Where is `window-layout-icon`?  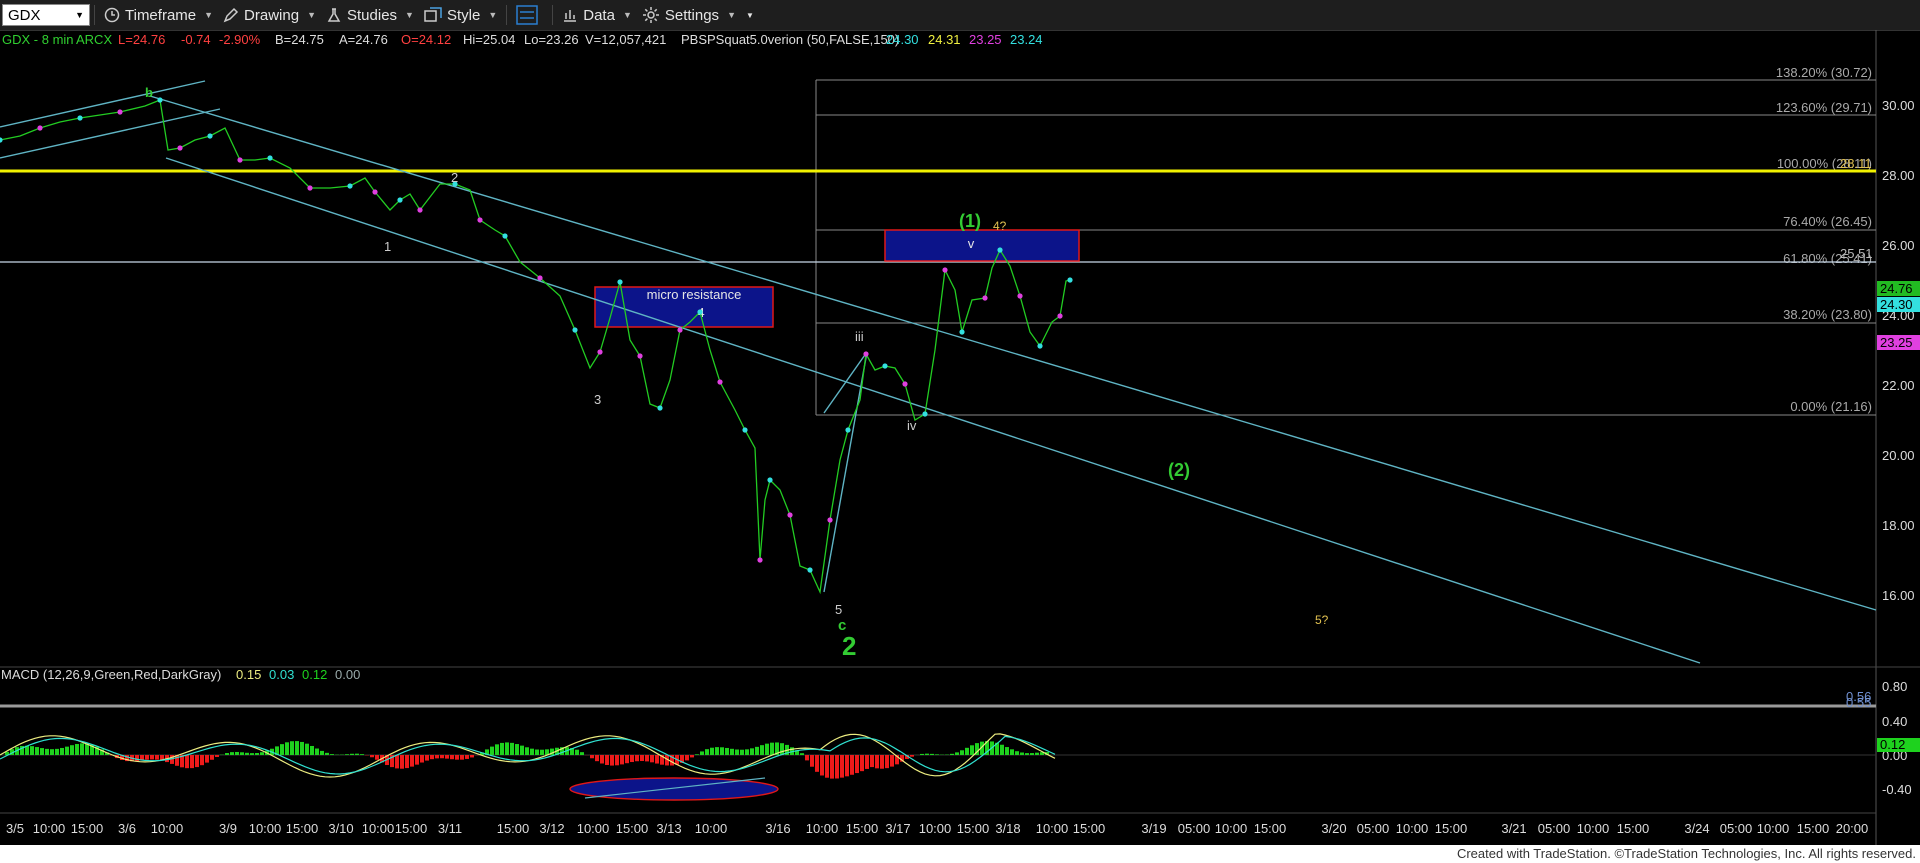
window-layout-icon is located at coordinates (527, 15).